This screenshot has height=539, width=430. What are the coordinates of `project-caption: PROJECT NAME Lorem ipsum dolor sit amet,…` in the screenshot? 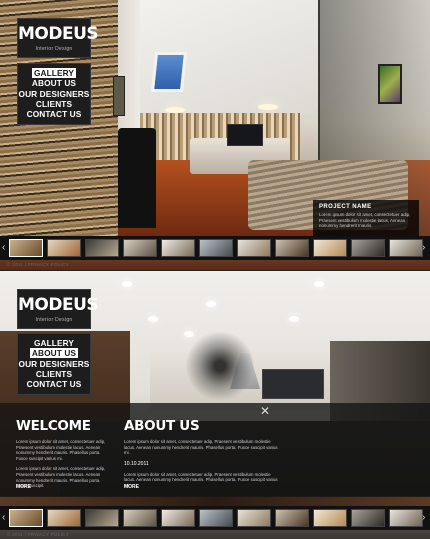 It's located at (366, 218).